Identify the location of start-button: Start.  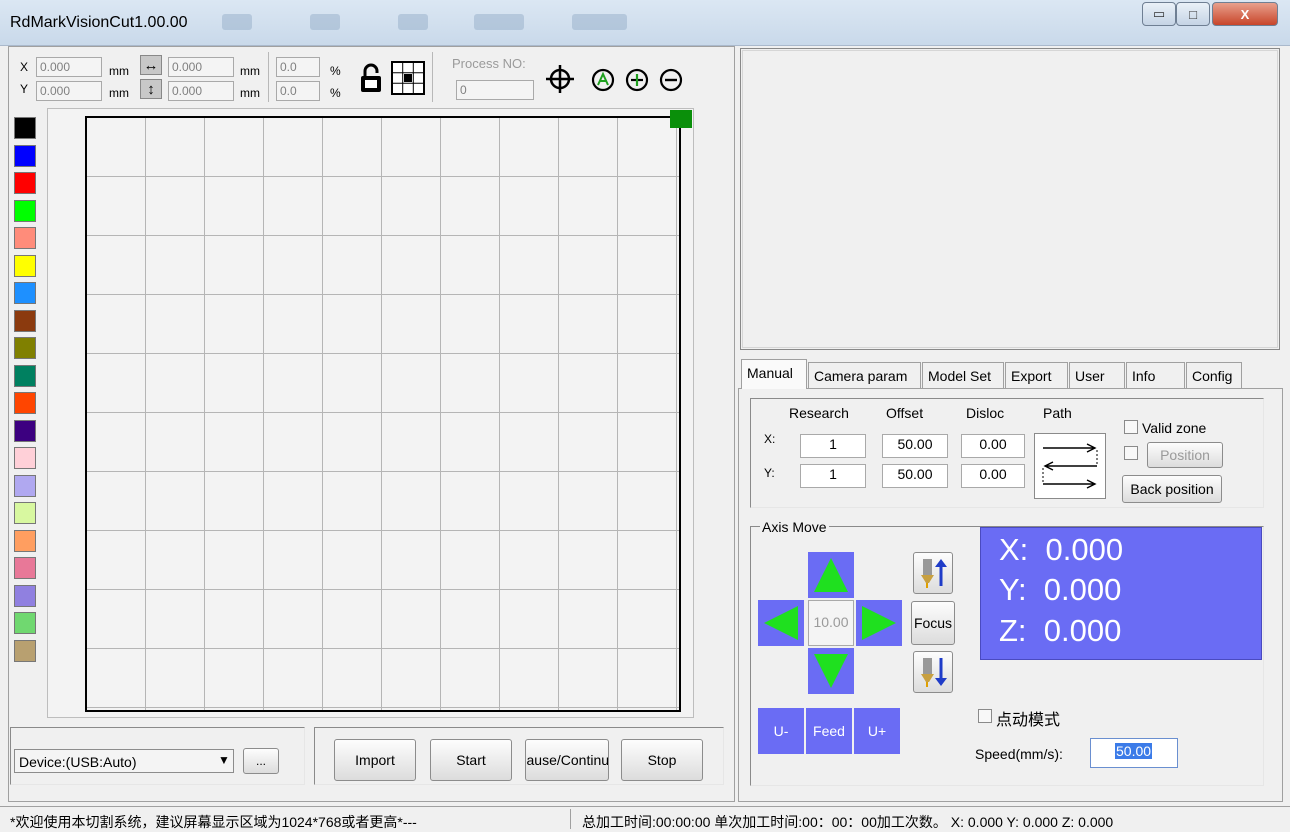
(471, 760).